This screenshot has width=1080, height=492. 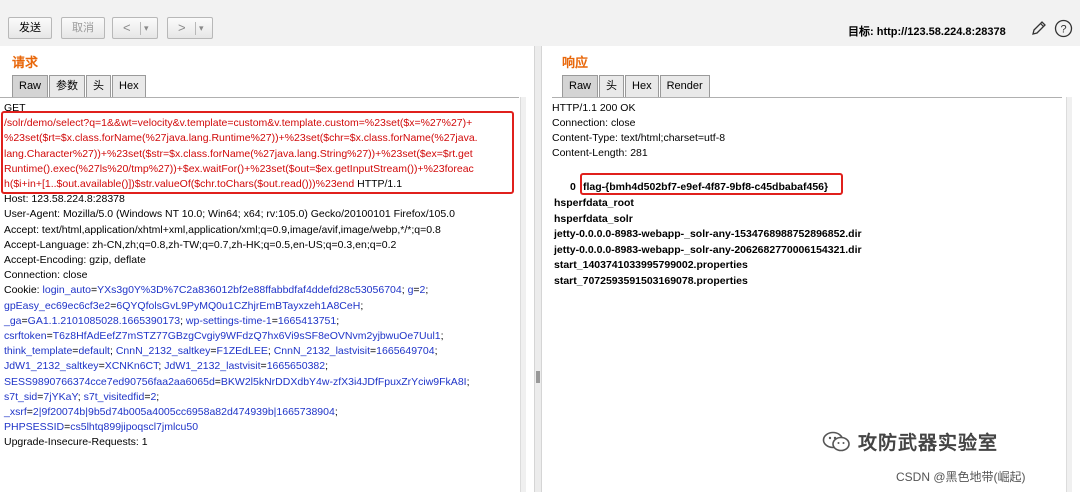 I want to click on param-token: XCNKn6CT, so click(x=131, y=366).